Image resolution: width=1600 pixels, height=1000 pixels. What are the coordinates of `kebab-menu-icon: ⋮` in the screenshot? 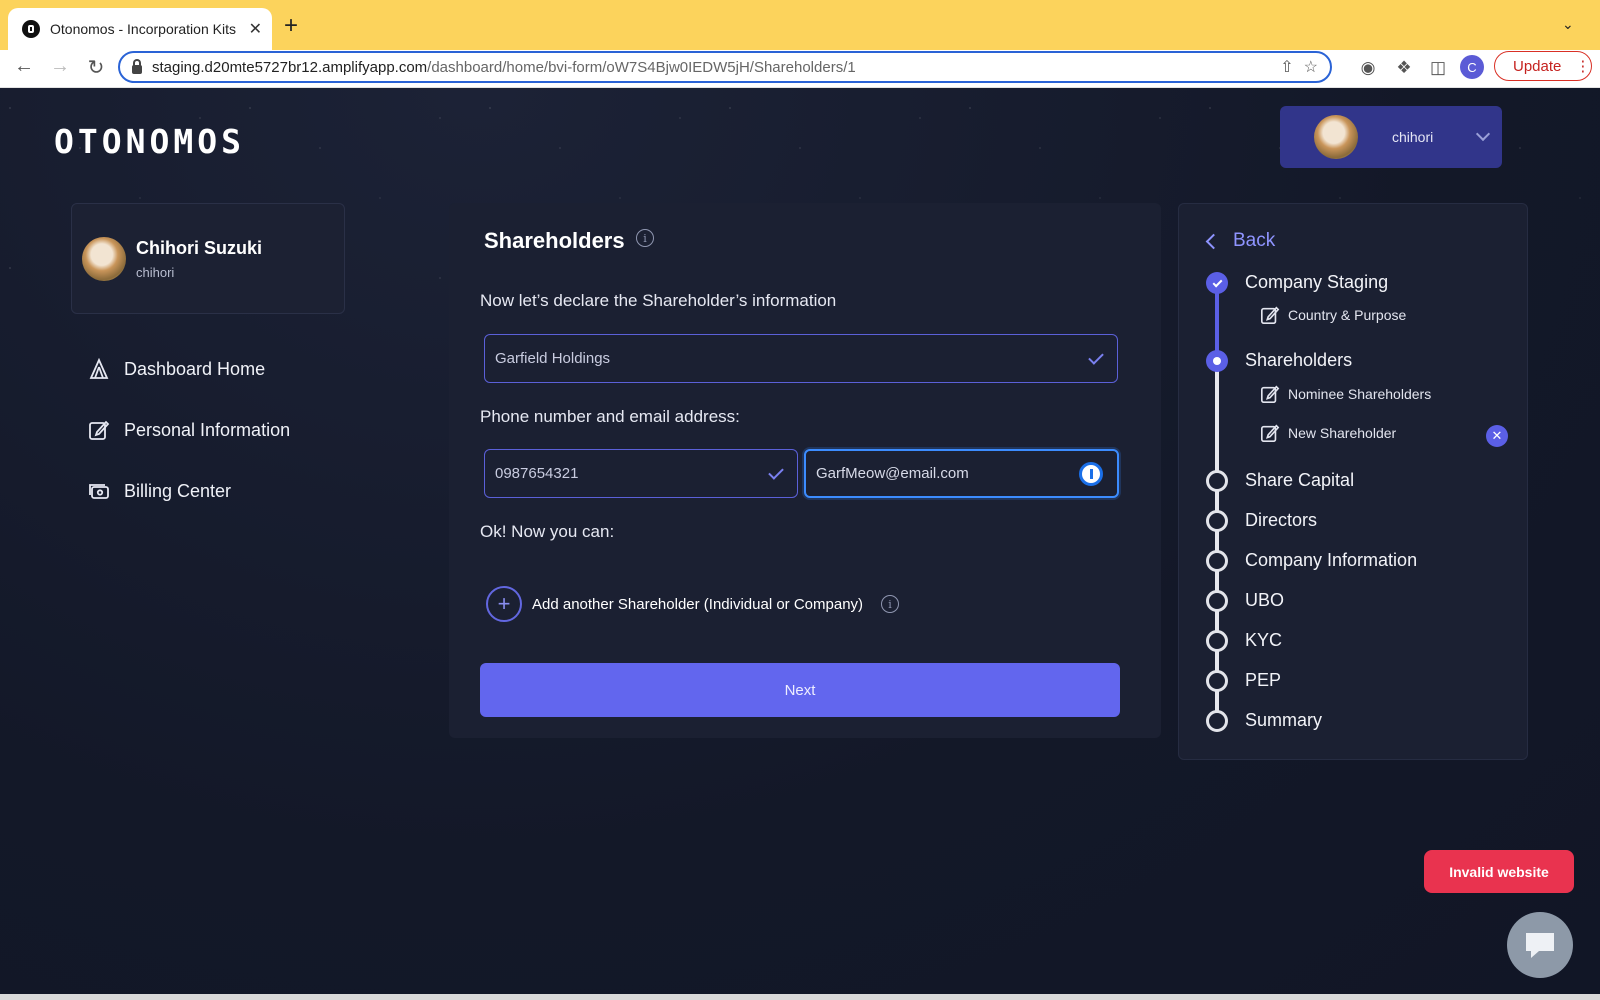 It's located at (1583, 66).